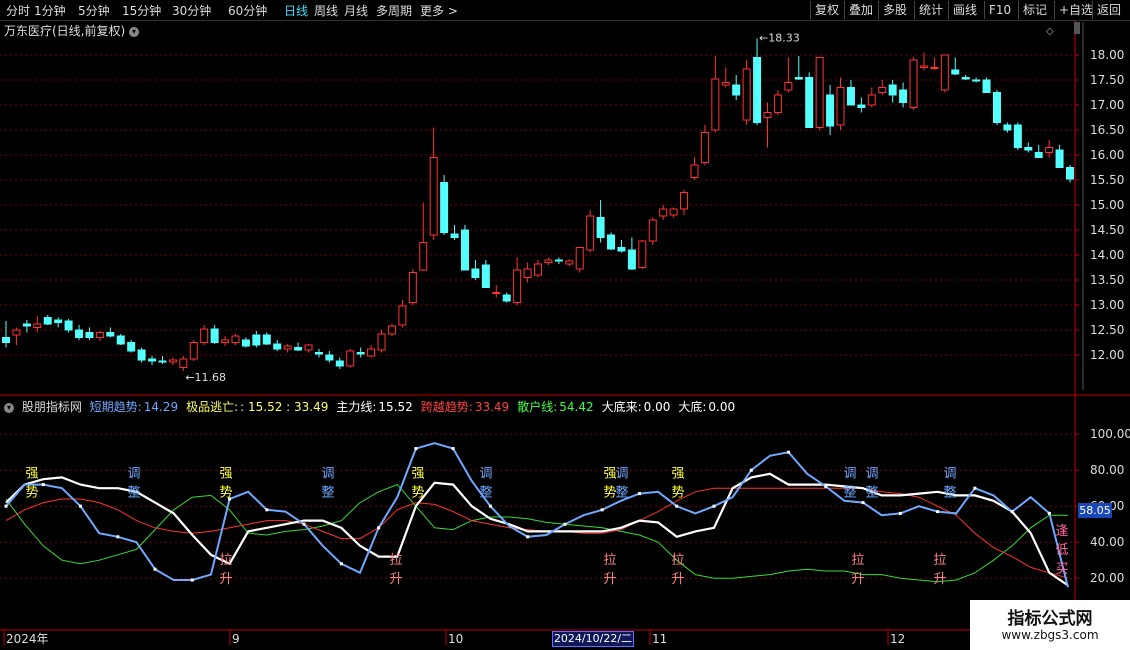 This screenshot has width=1130, height=650. What do you see at coordinates (1095, 510) in the screenshot?
I see `current-value-badge: 58.05` at bounding box center [1095, 510].